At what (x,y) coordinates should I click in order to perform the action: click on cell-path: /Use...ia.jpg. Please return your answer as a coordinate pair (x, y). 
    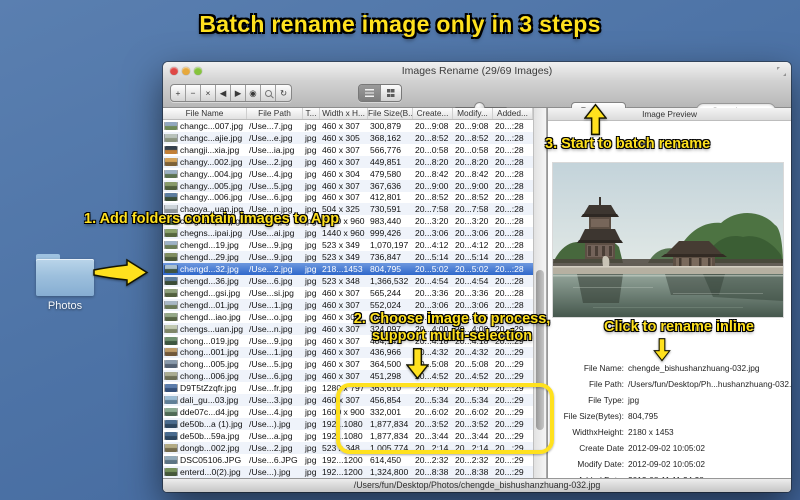
    Looking at the image, I should click on (272, 149).